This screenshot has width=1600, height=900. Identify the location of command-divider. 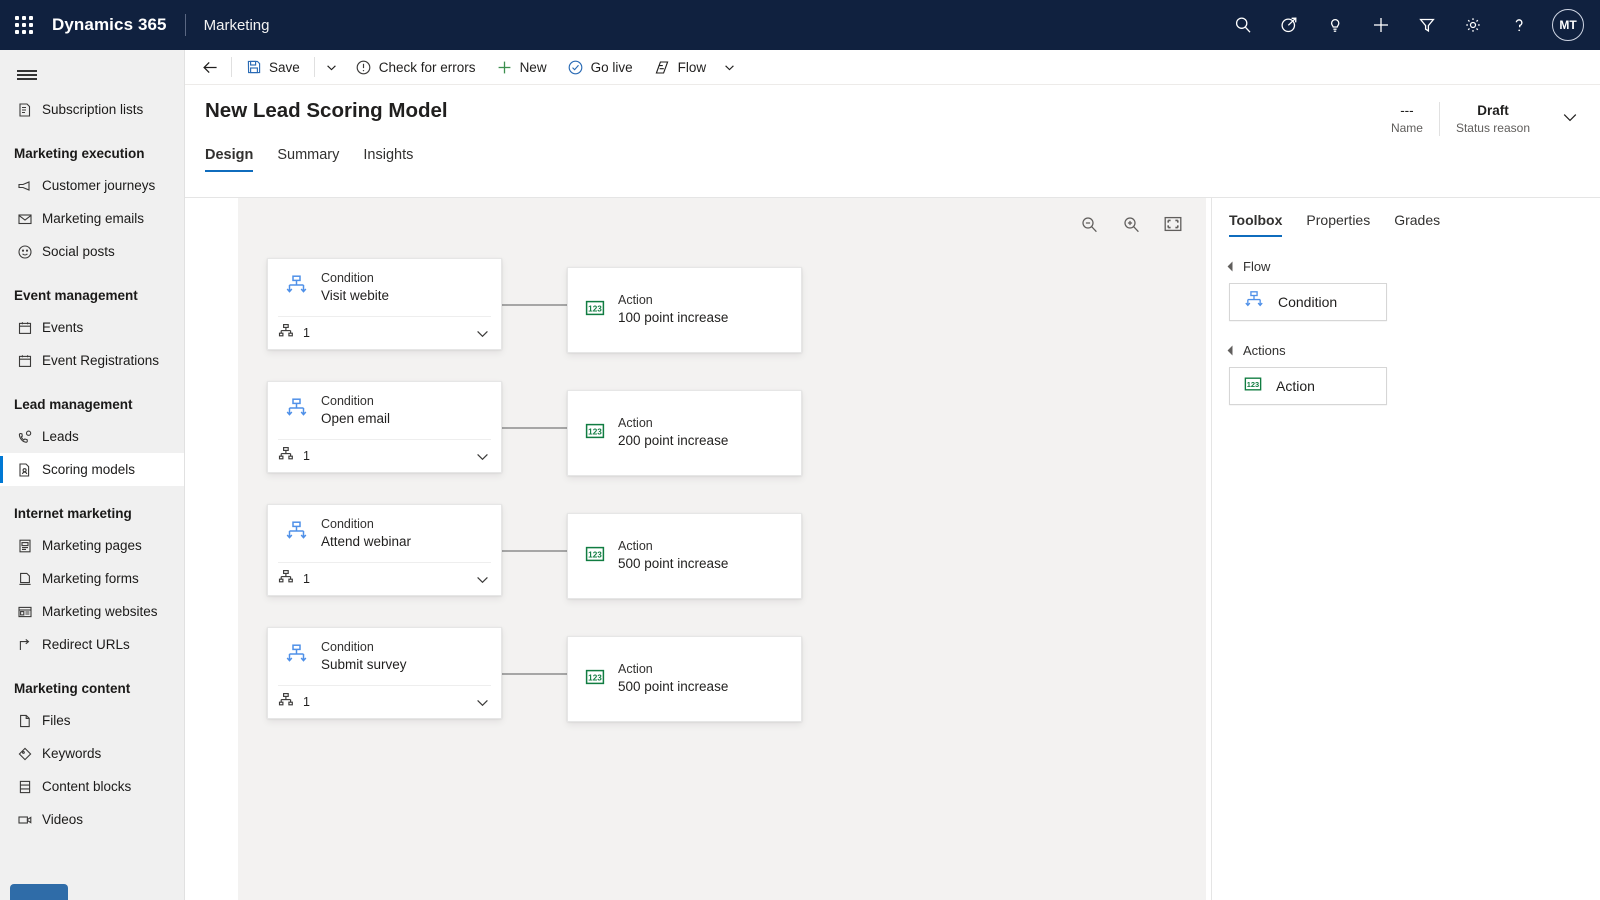
(231, 67).